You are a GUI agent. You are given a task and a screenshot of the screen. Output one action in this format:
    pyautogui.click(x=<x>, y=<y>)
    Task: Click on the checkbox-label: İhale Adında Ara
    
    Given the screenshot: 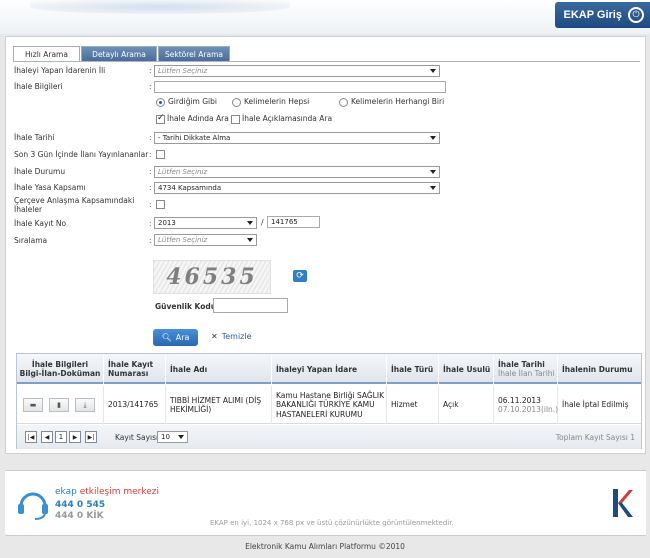 What is the action you would take?
    pyautogui.click(x=198, y=118)
    